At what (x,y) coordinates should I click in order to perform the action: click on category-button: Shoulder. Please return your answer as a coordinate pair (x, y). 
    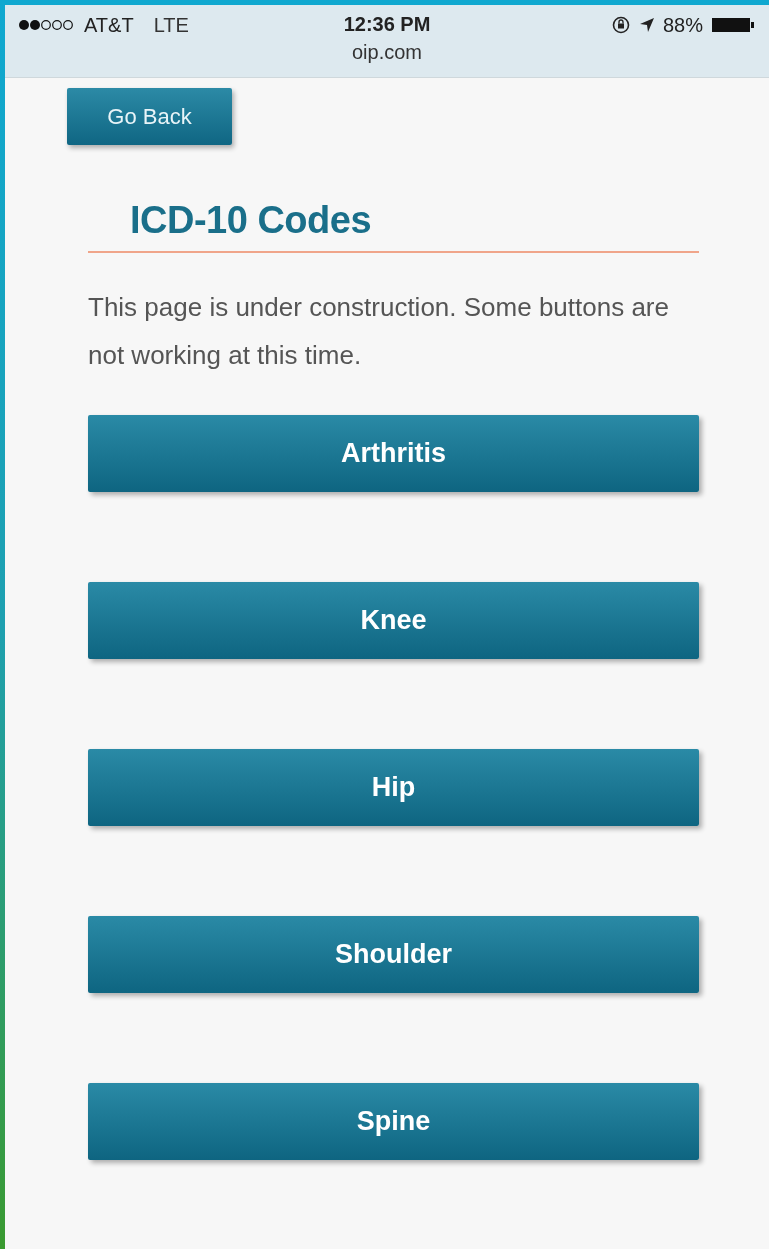
    Looking at the image, I should click on (393, 954).